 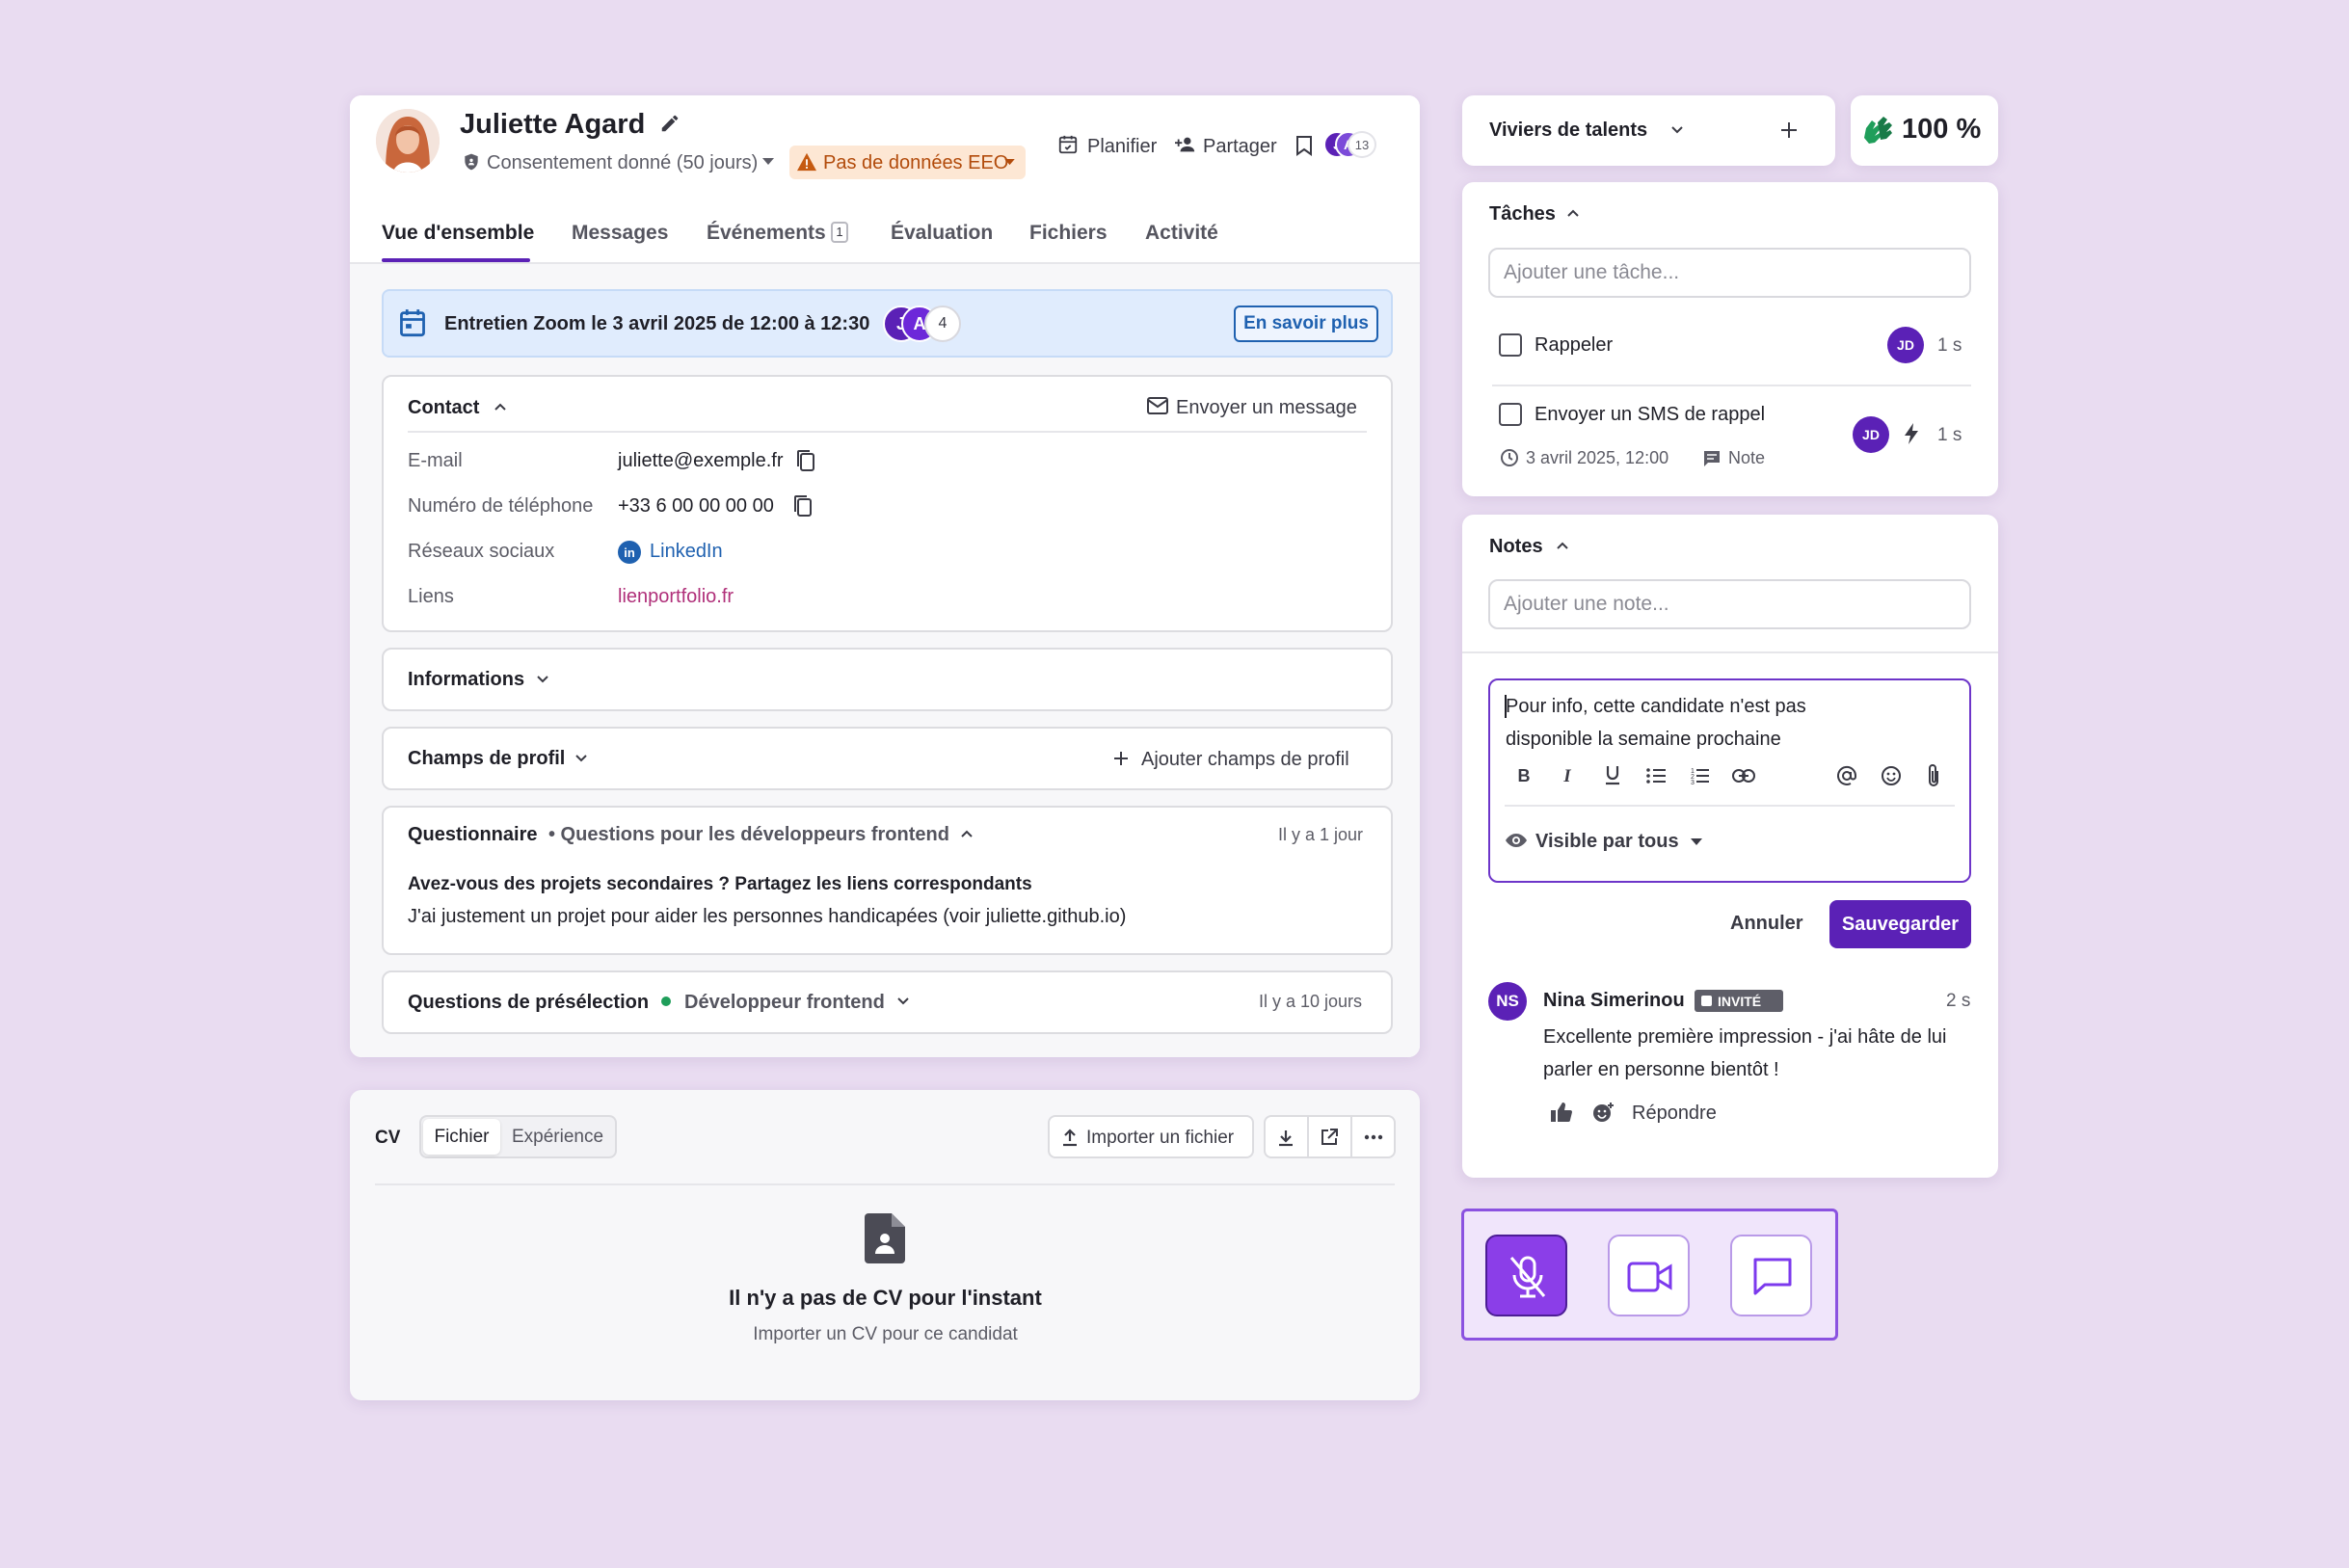 What do you see at coordinates (1516, 840) in the screenshot?
I see `eye-icon` at bounding box center [1516, 840].